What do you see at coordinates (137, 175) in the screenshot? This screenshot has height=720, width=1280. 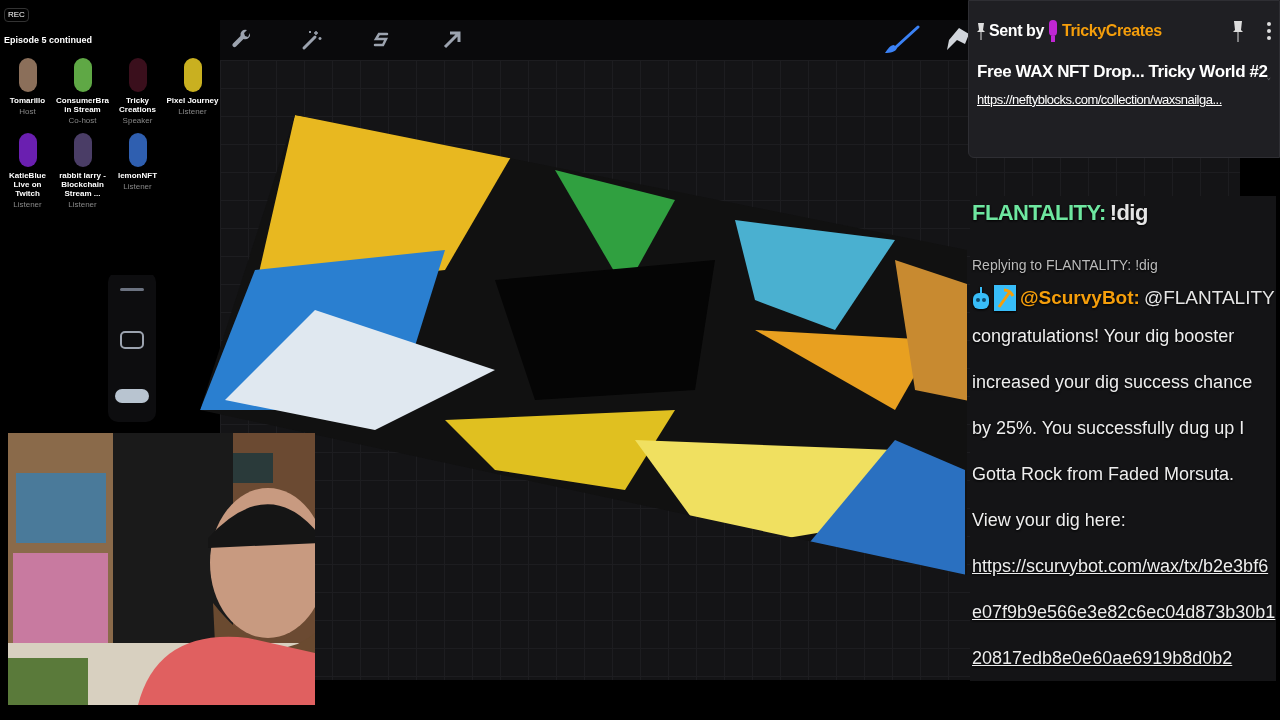 I see `participant-name: lemonNFT` at bounding box center [137, 175].